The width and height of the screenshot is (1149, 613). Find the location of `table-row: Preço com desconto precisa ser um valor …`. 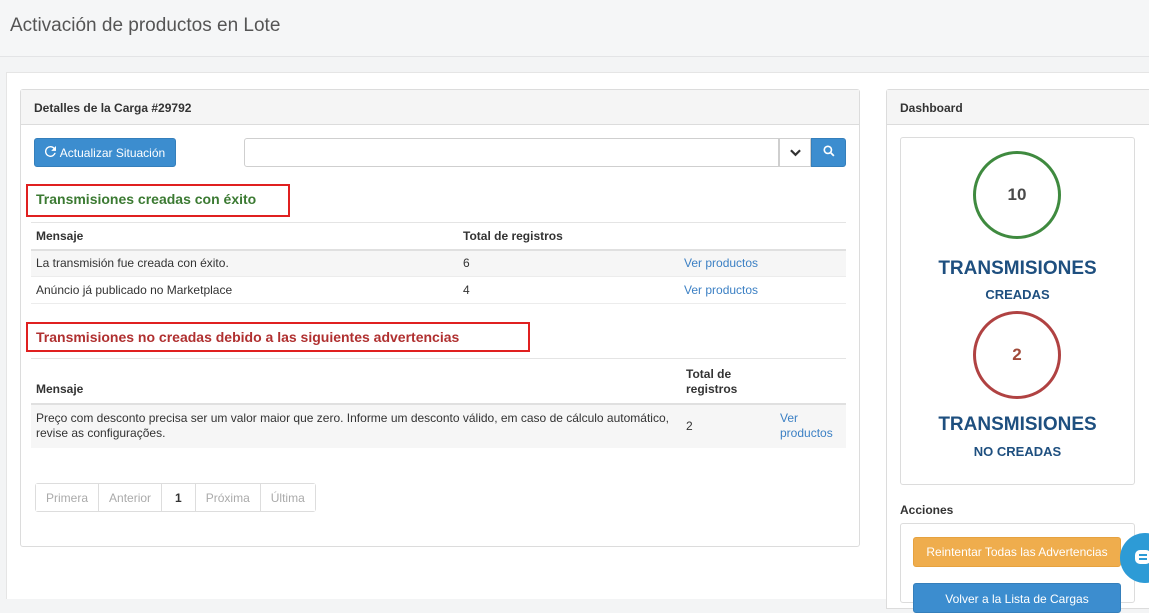

table-row: Preço com desconto precisa ser um valor … is located at coordinates (438, 425).